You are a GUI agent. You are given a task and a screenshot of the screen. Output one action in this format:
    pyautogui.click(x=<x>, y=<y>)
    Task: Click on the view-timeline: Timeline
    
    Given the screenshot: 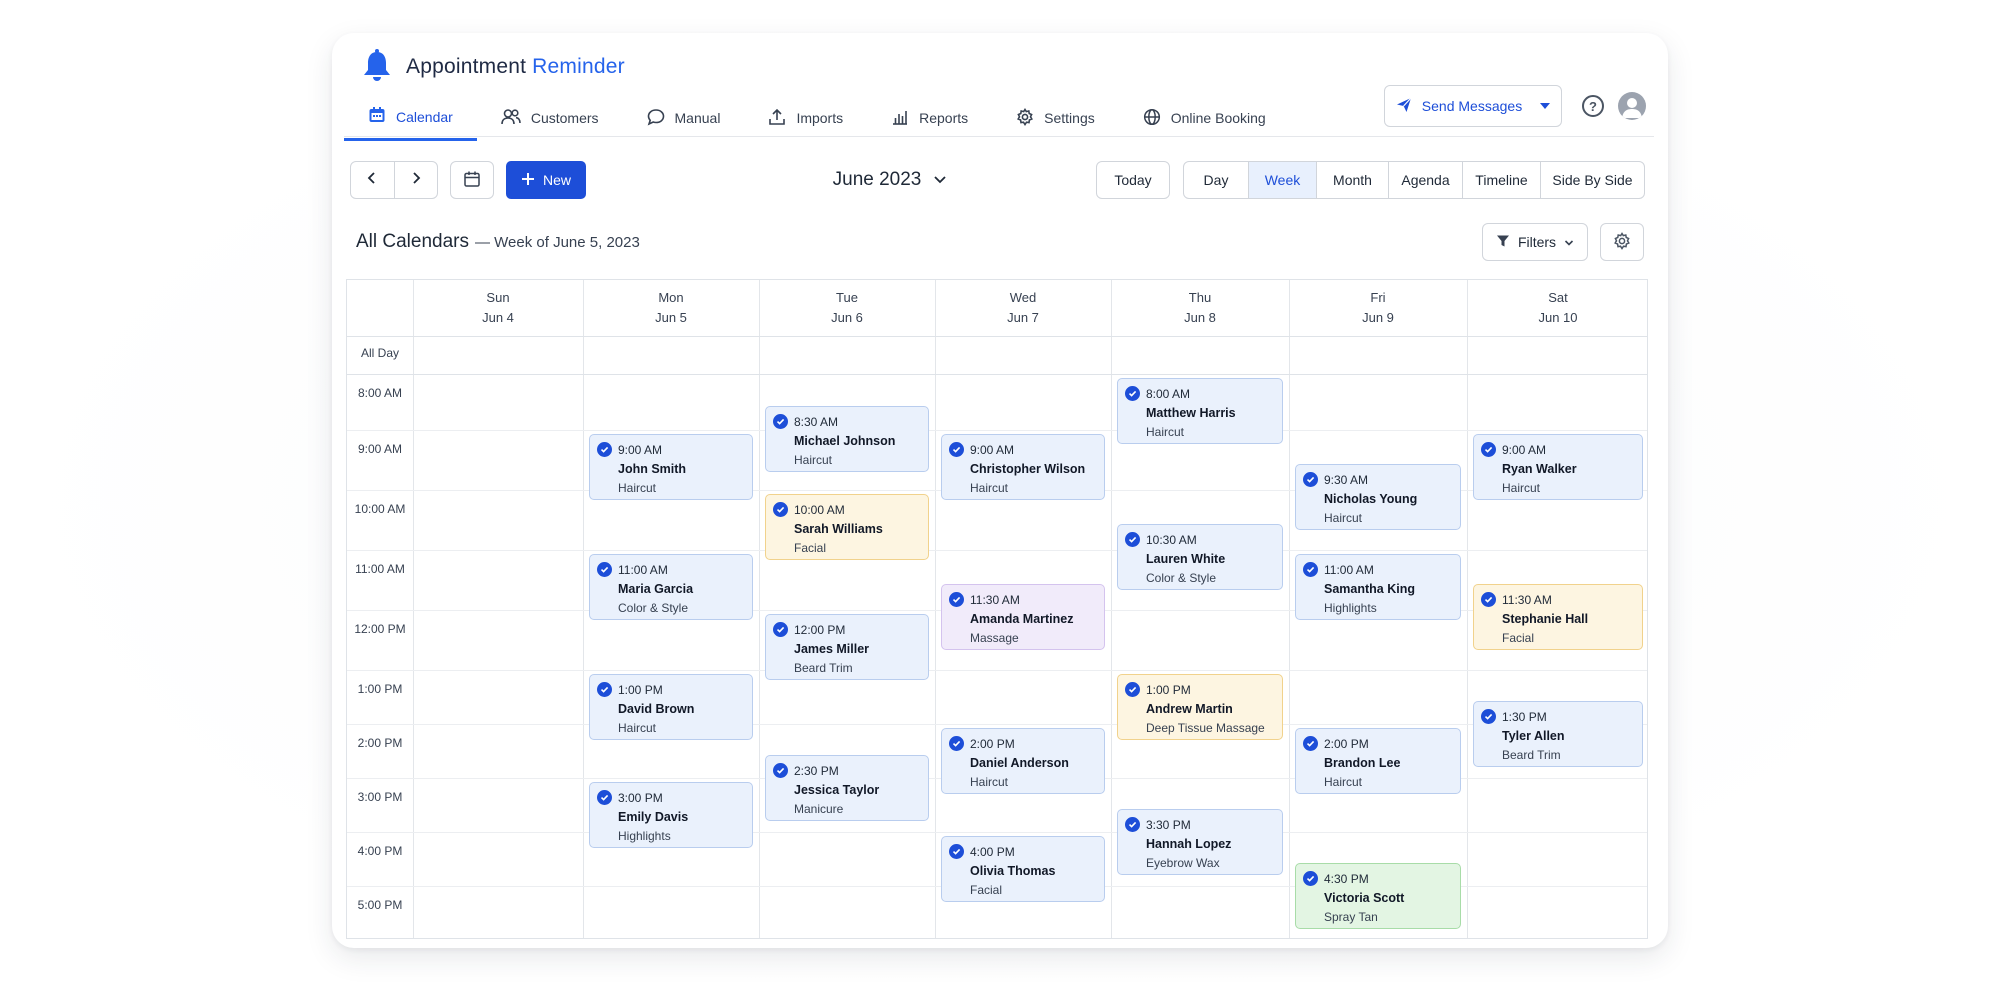 What is the action you would take?
    pyautogui.click(x=1501, y=180)
    